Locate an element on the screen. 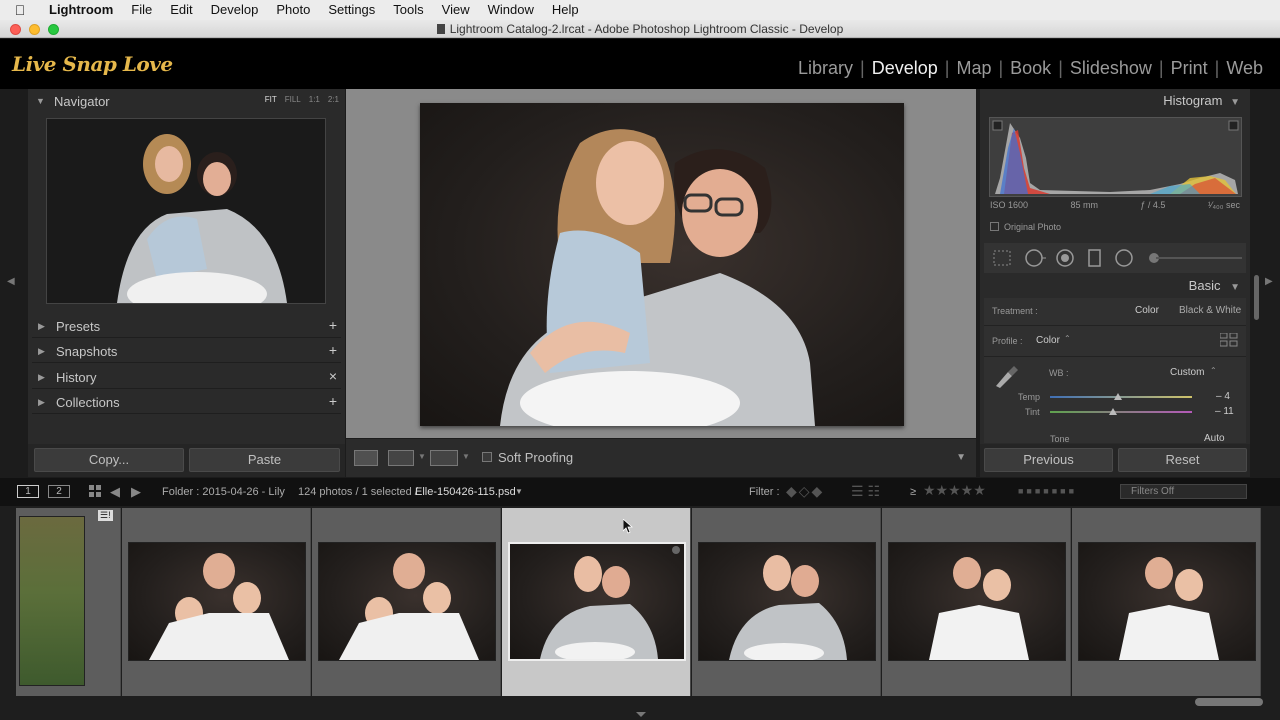  zoom-window-icon is located at coordinates (53, 29).